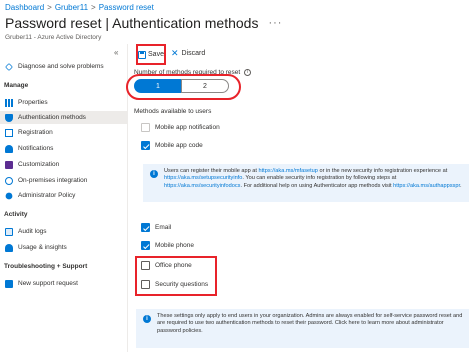 The height and width of the screenshot is (352, 474). What do you see at coordinates (158, 86) in the screenshot?
I see `methods-required-option-1: 1` at bounding box center [158, 86].